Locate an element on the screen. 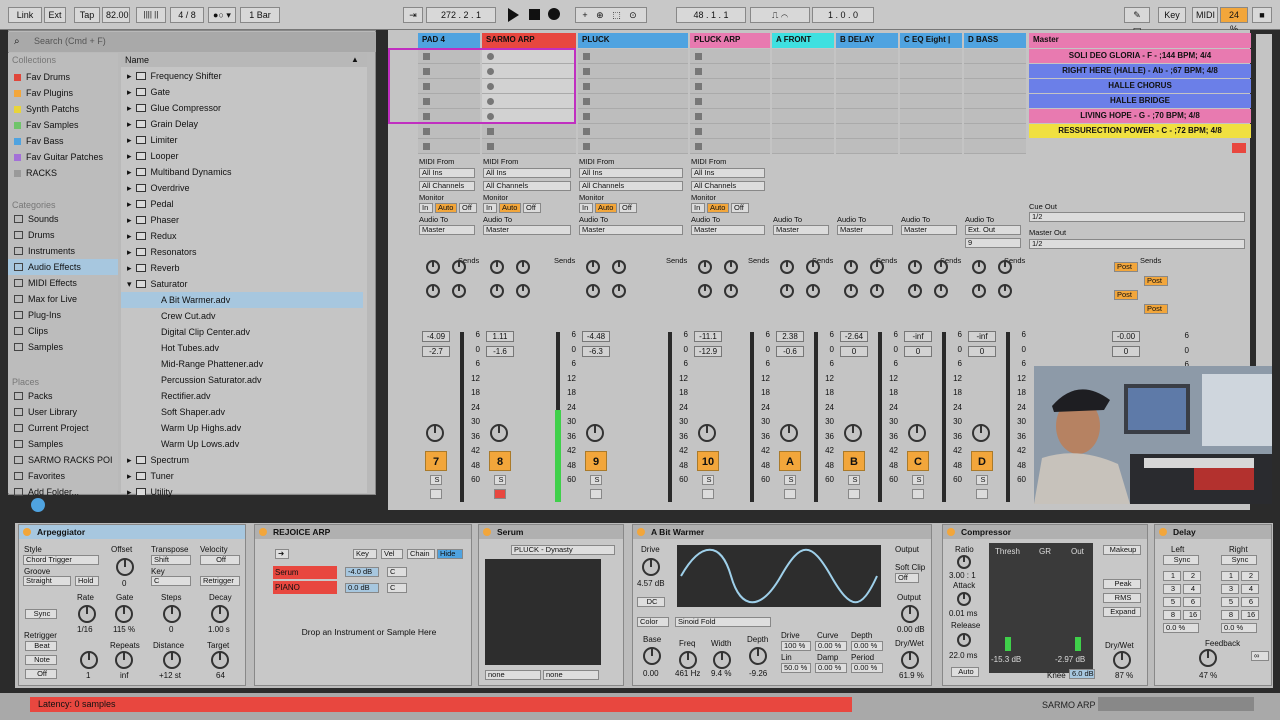  track-header: A FRONT is located at coordinates (803, 40).